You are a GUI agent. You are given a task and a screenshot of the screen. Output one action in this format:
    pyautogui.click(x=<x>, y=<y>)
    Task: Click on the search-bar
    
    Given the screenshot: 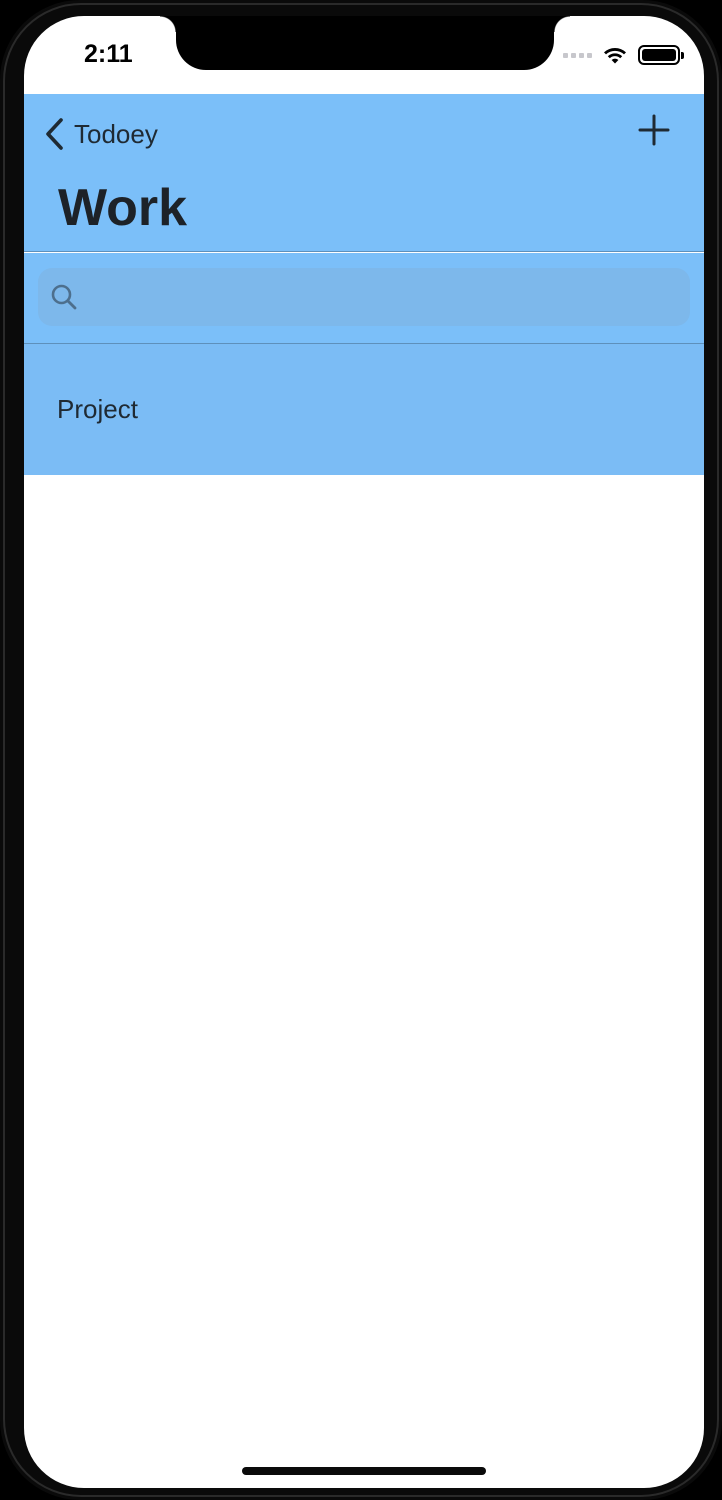 What is the action you would take?
    pyautogui.click(x=364, y=298)
    